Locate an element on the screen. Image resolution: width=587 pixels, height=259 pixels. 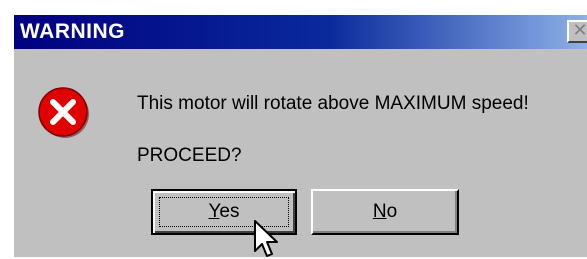
no-button-label: No is located at coordinates (385, 211).